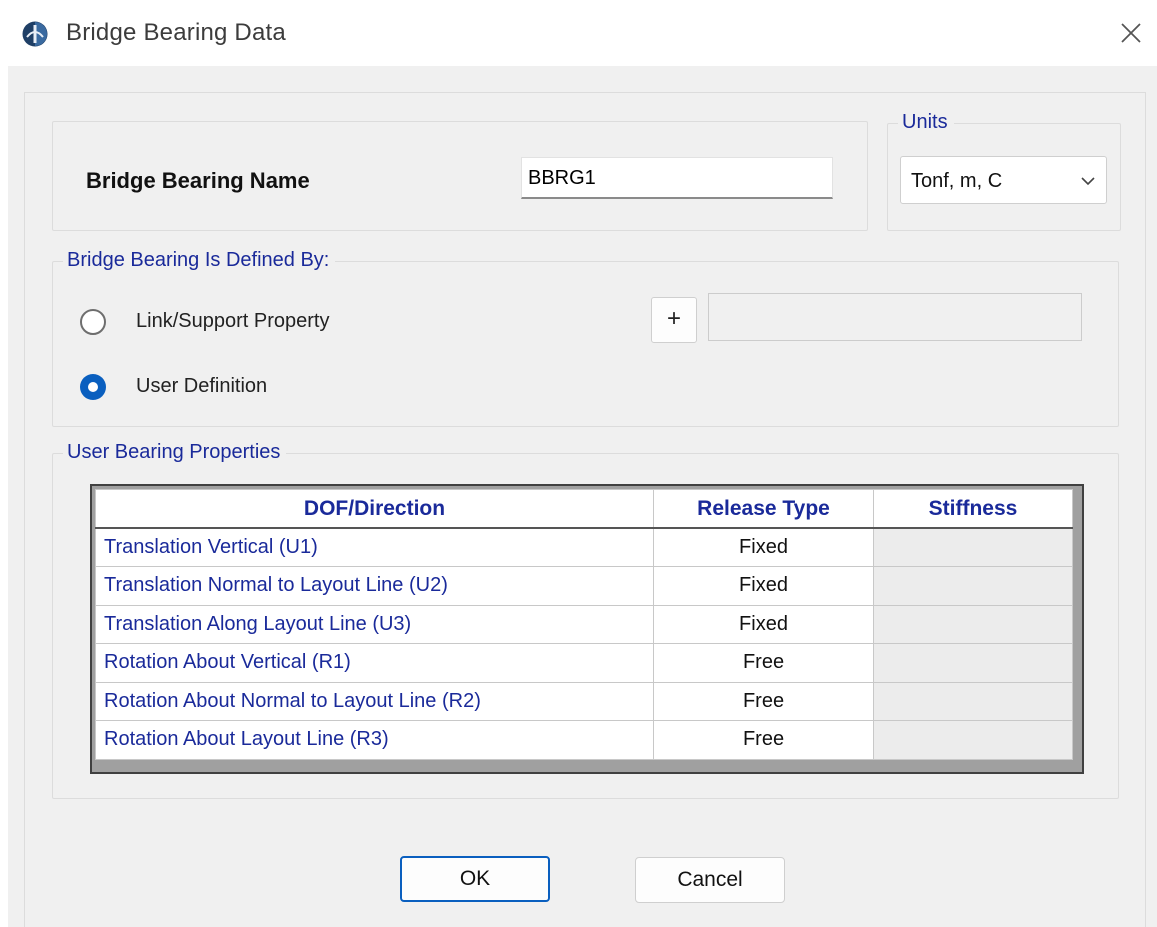 This screenshot has height=927, width=1157. Describe the element at coordinates (1088, 181) in the screenshot. I see `chevron-down-icon` at that location.